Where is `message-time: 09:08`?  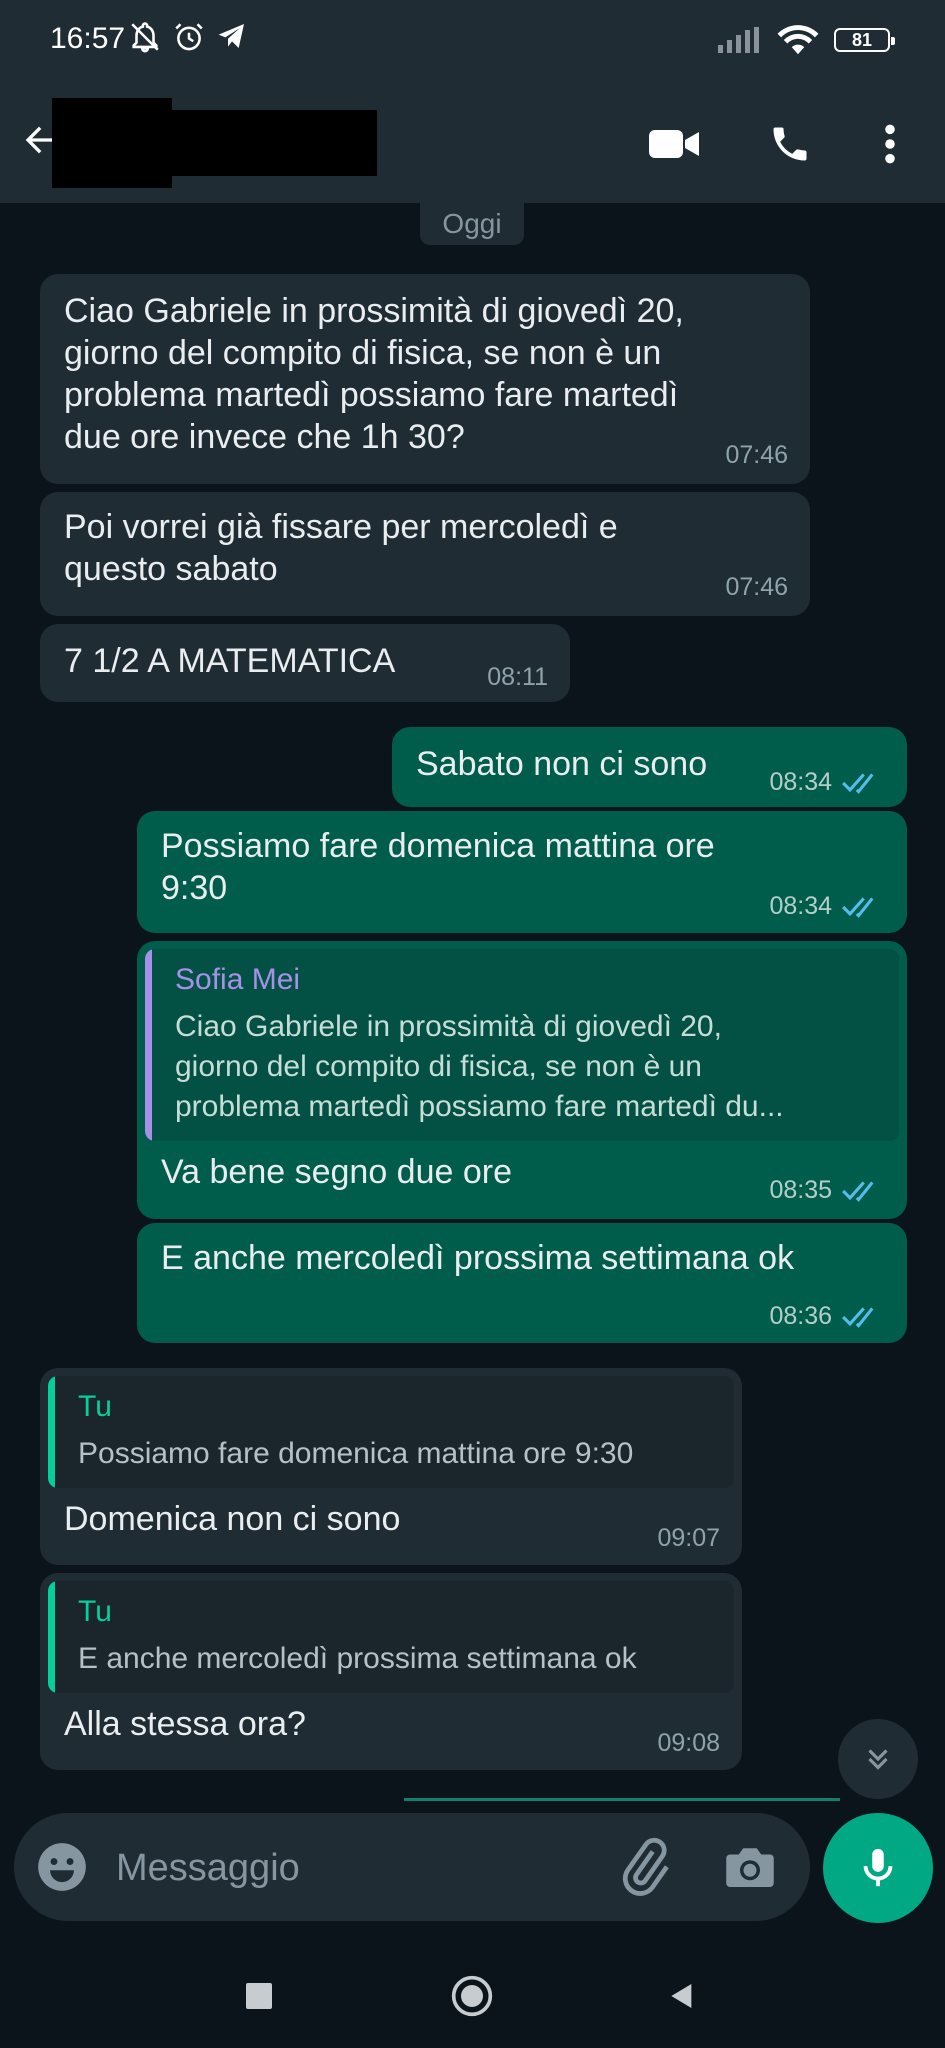
message-time: 09:08 is located at coordinates (688, 1743).